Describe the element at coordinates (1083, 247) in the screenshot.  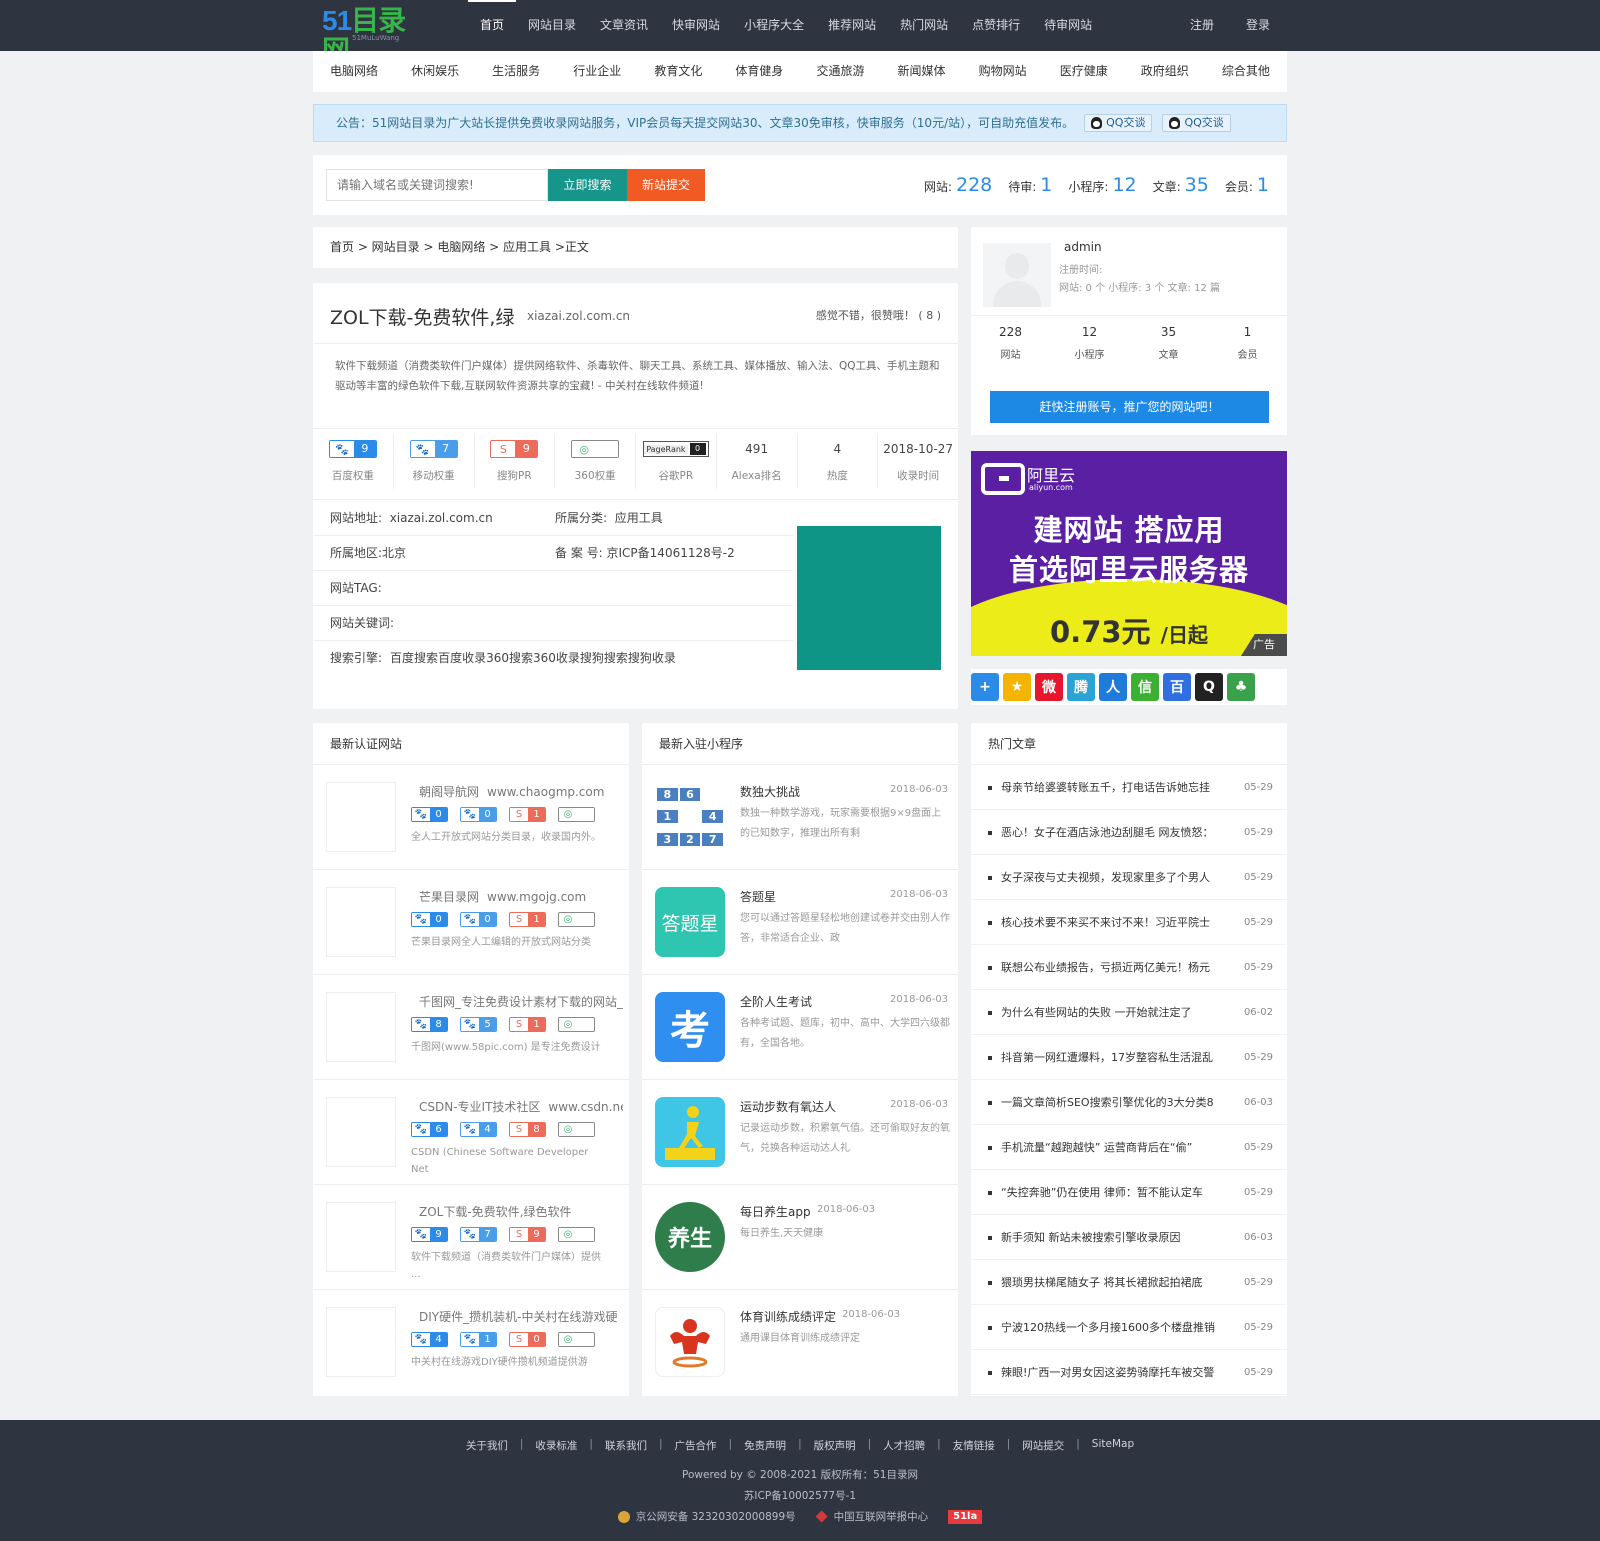
I see `user-name: admin` at that location.